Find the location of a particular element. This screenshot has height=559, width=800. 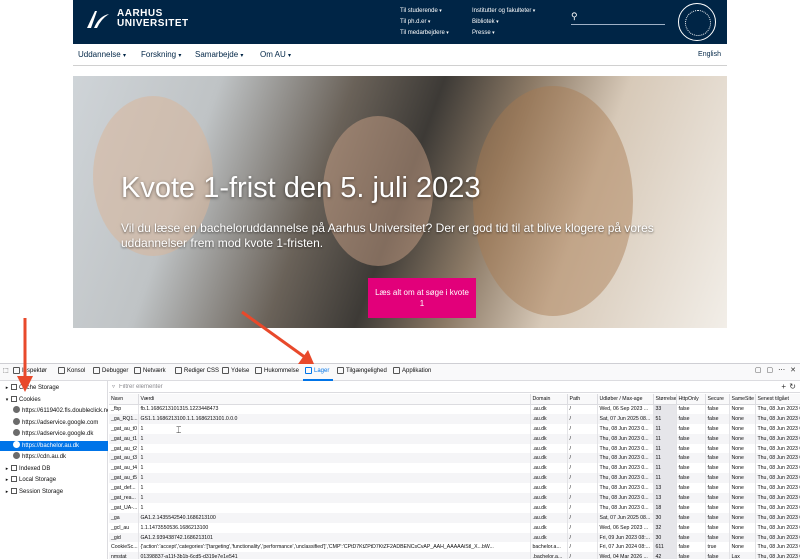

tab-debugger: Debugger is located at coordinates (110, 370).